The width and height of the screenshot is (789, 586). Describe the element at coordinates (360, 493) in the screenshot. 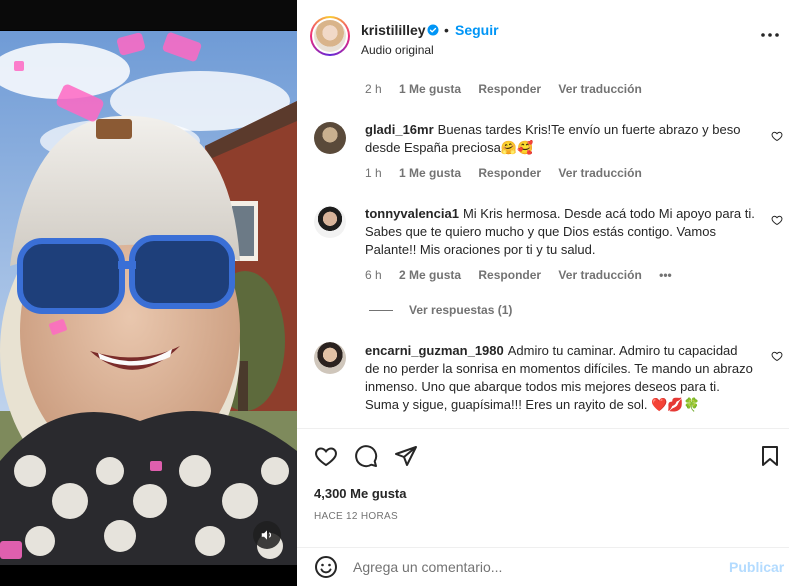

I see `likes-count: 4,300 Me gusta` at that location.